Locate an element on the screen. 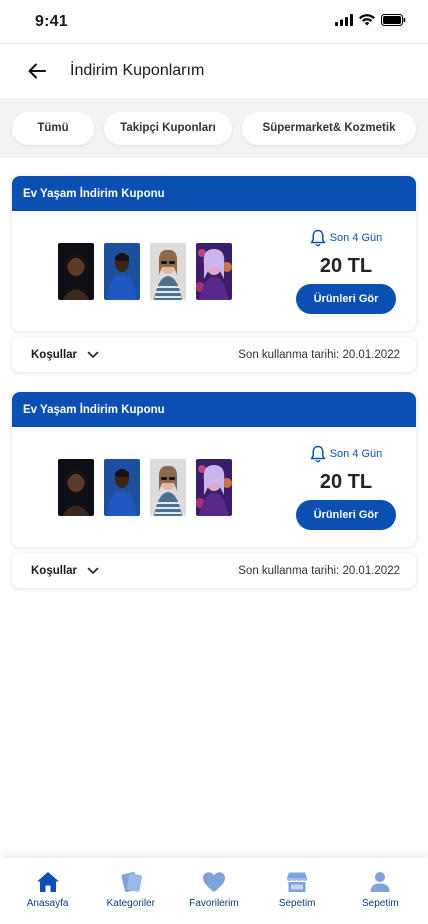  arrow-left-icon is located at coordinates (37, 71).